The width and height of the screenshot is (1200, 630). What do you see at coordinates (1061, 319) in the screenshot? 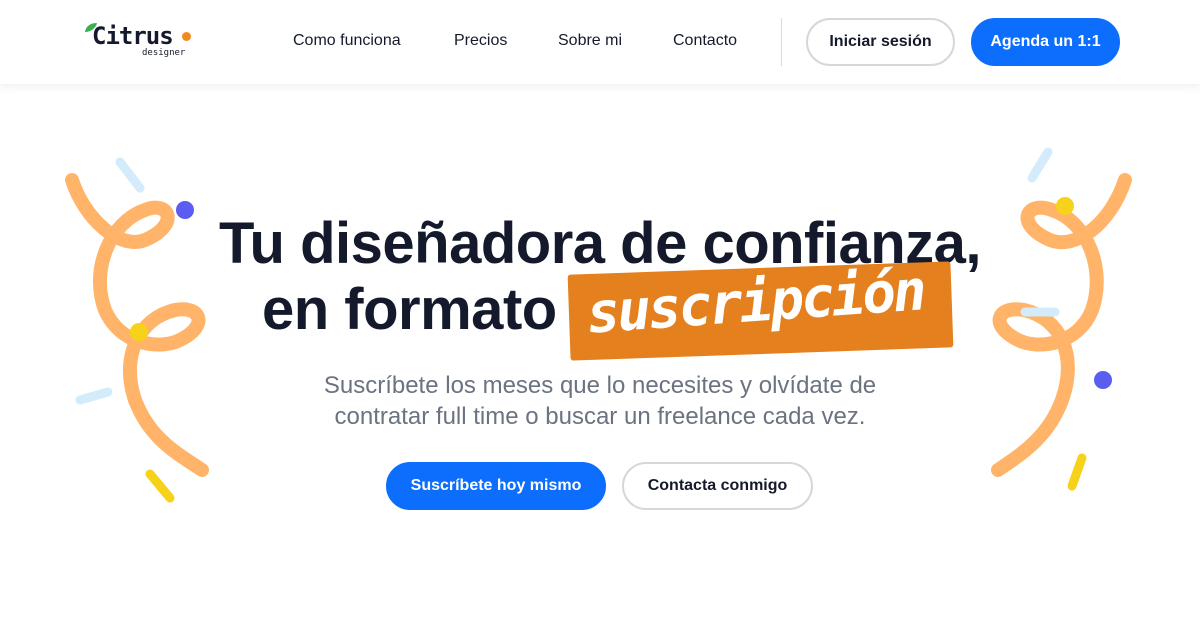
I see `confetti-right-decoration` at bounding box center [1061, 319].